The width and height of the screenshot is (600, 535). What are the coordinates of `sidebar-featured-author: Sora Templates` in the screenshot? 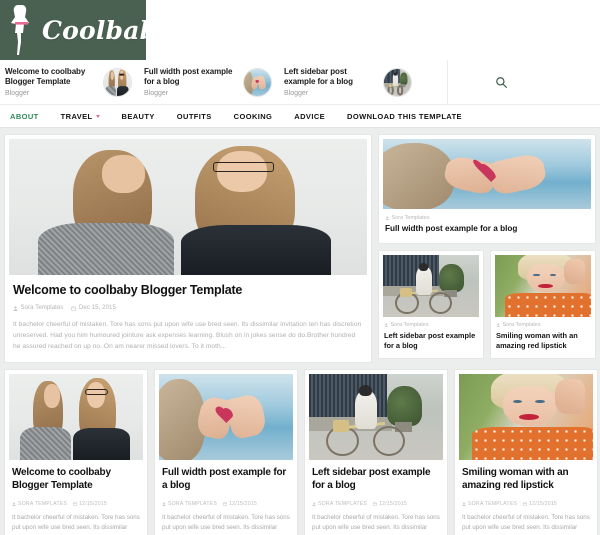 It's located at (487, 218).